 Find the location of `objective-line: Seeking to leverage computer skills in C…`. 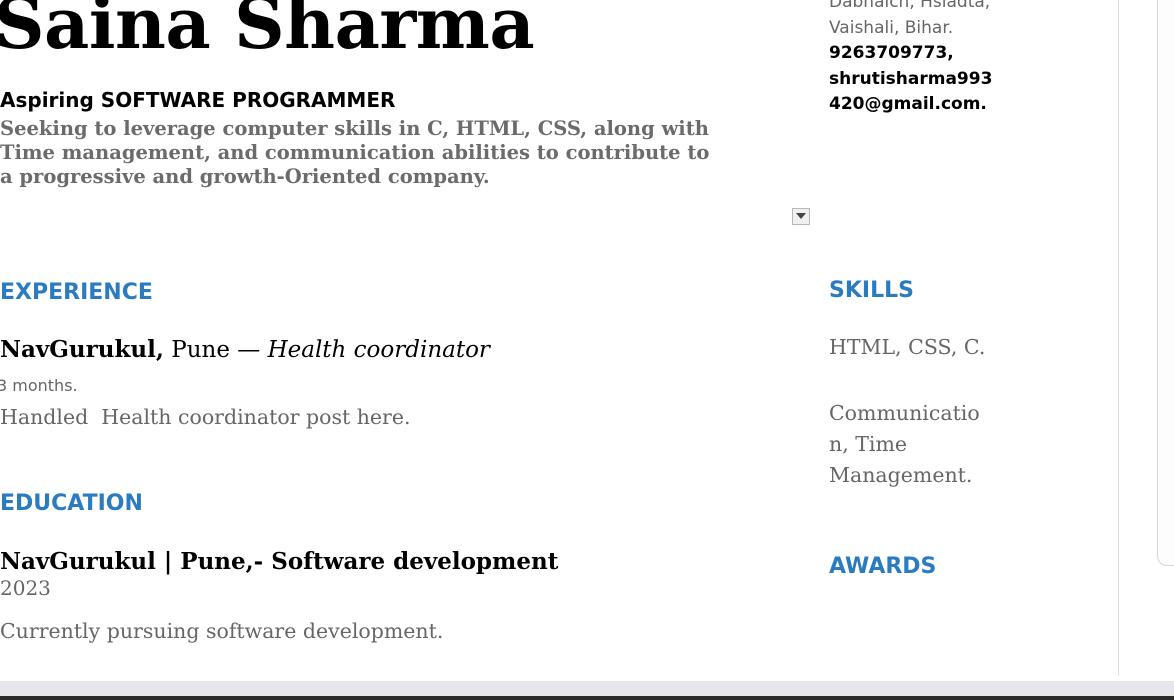

objective-line: Seeking to leverage computer skills in C… is located at coordinates (354, 128).